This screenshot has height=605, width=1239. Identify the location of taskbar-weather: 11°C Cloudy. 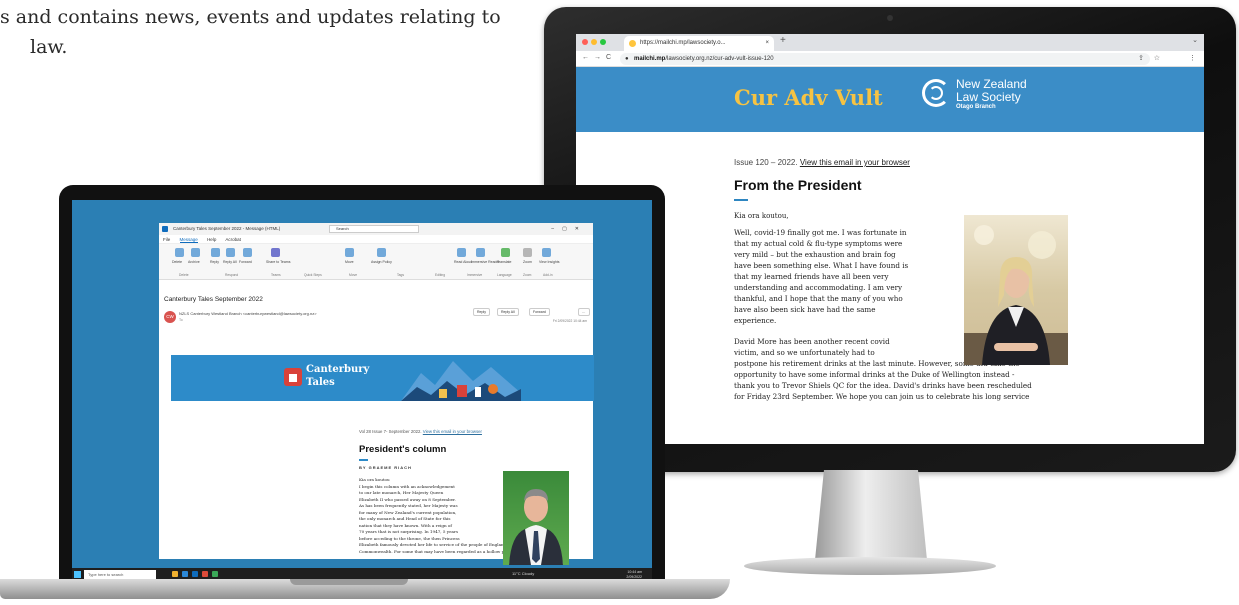
(523, 573).